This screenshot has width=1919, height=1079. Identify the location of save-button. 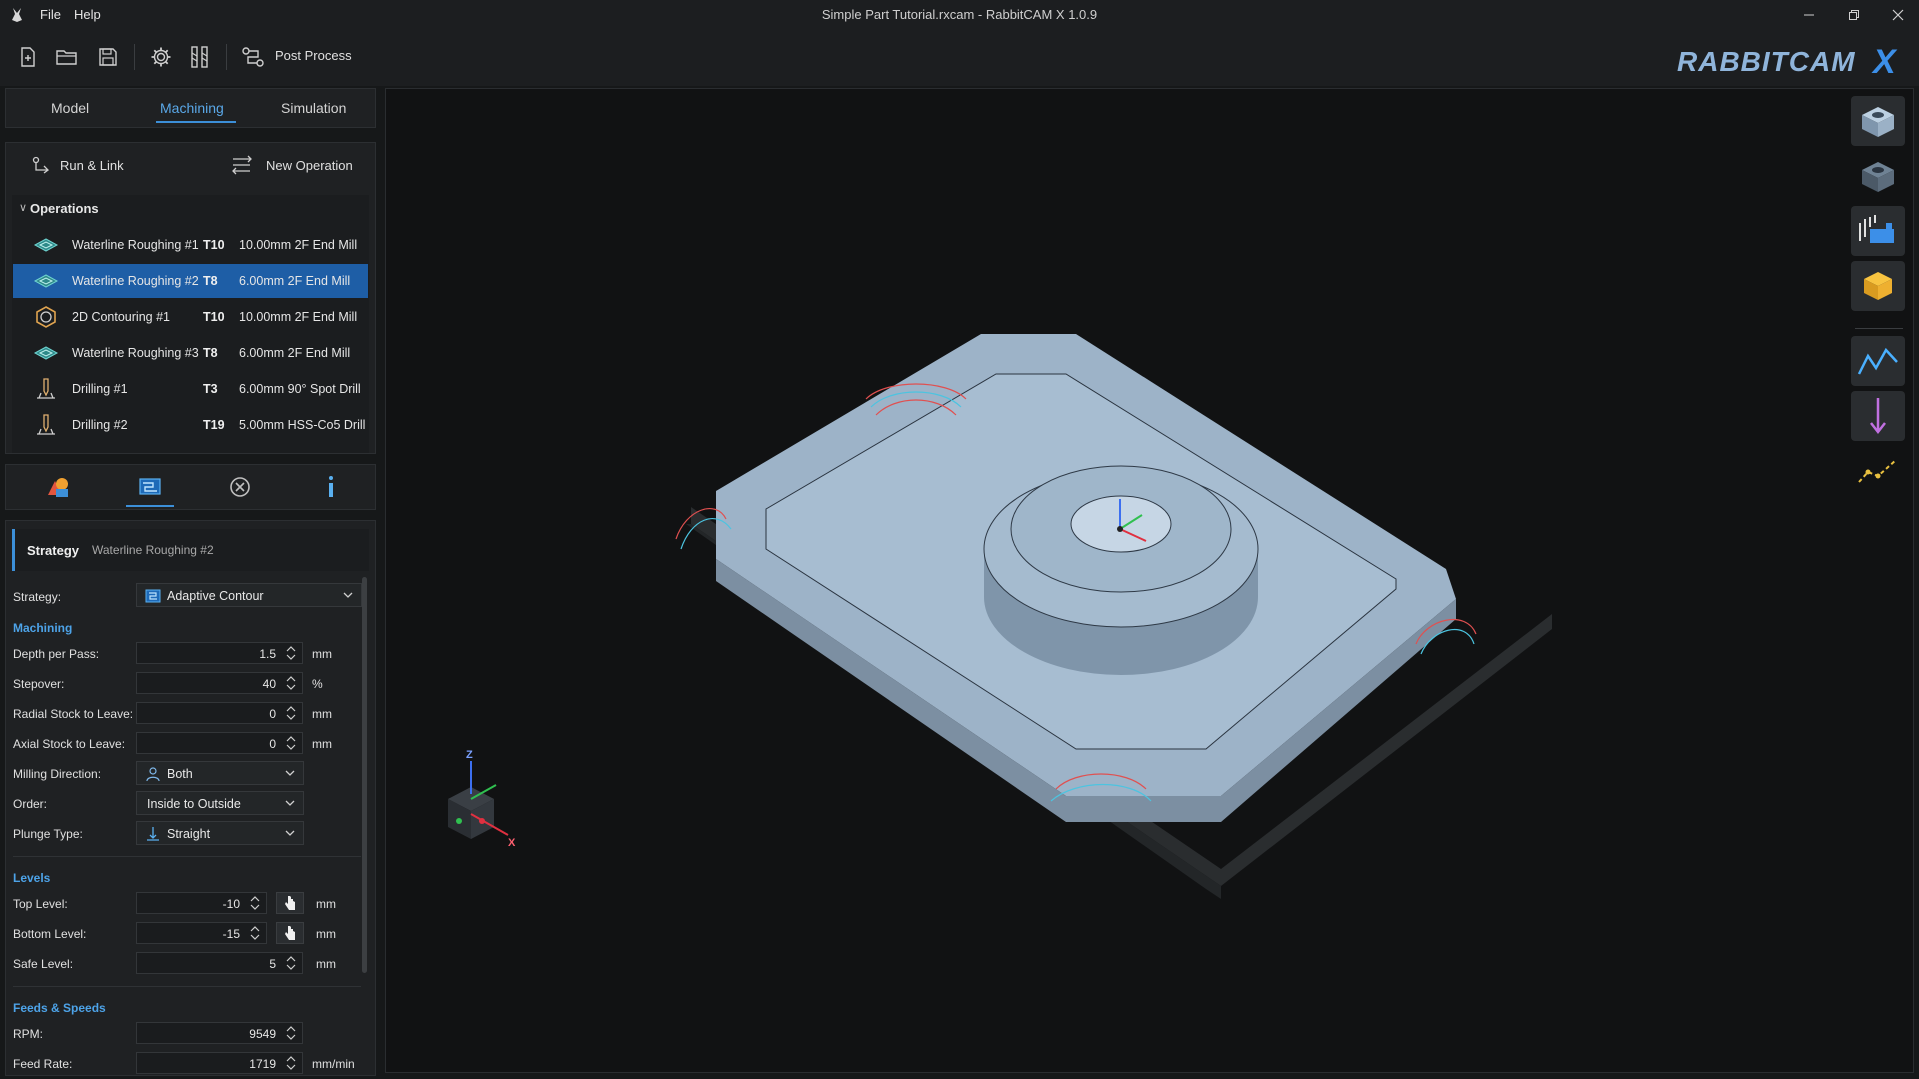
(108, 57).